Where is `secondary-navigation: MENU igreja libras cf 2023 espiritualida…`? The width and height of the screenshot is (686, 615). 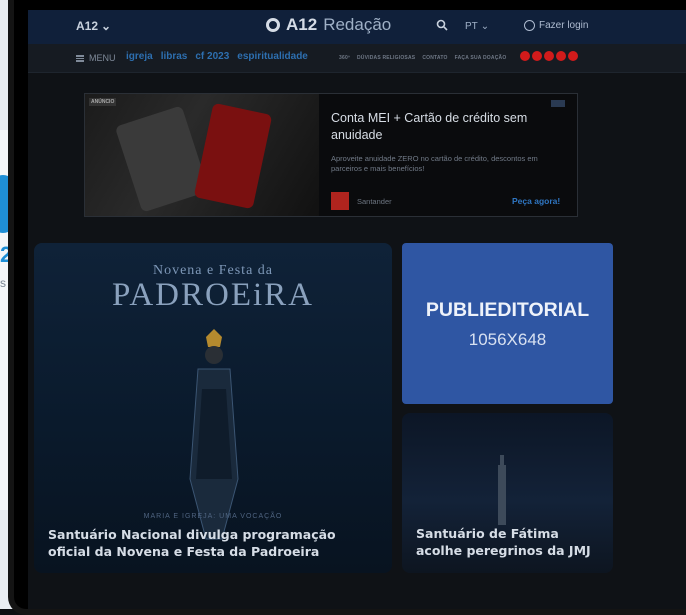 secondary-navigation: MENU igreja libras cf 2023 espiritualida… is located at coordinates (357, 58).